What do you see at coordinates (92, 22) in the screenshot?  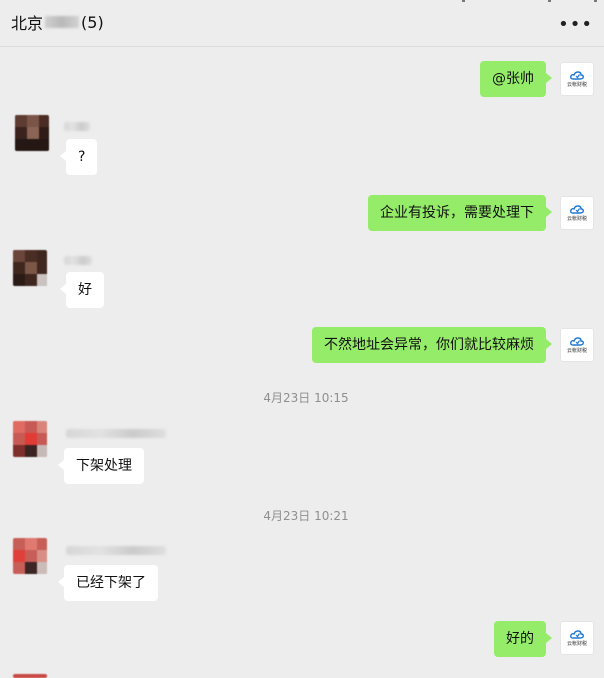 I see `member-count: (5)` at bounding box center [92, 22].